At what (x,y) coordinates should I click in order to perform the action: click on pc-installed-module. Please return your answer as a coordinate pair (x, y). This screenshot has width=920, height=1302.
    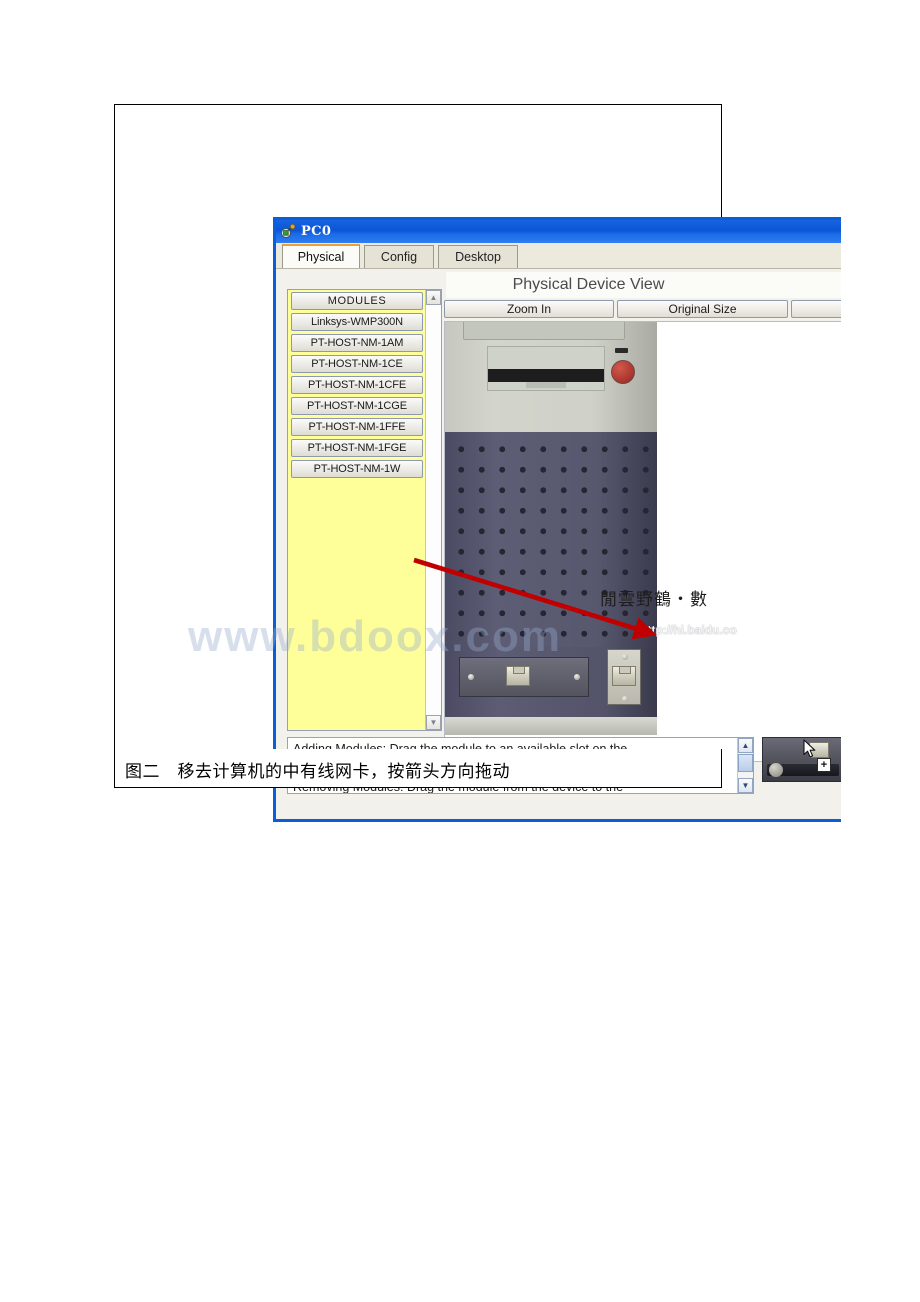
    Looking at the image, I should click on (524, 677).